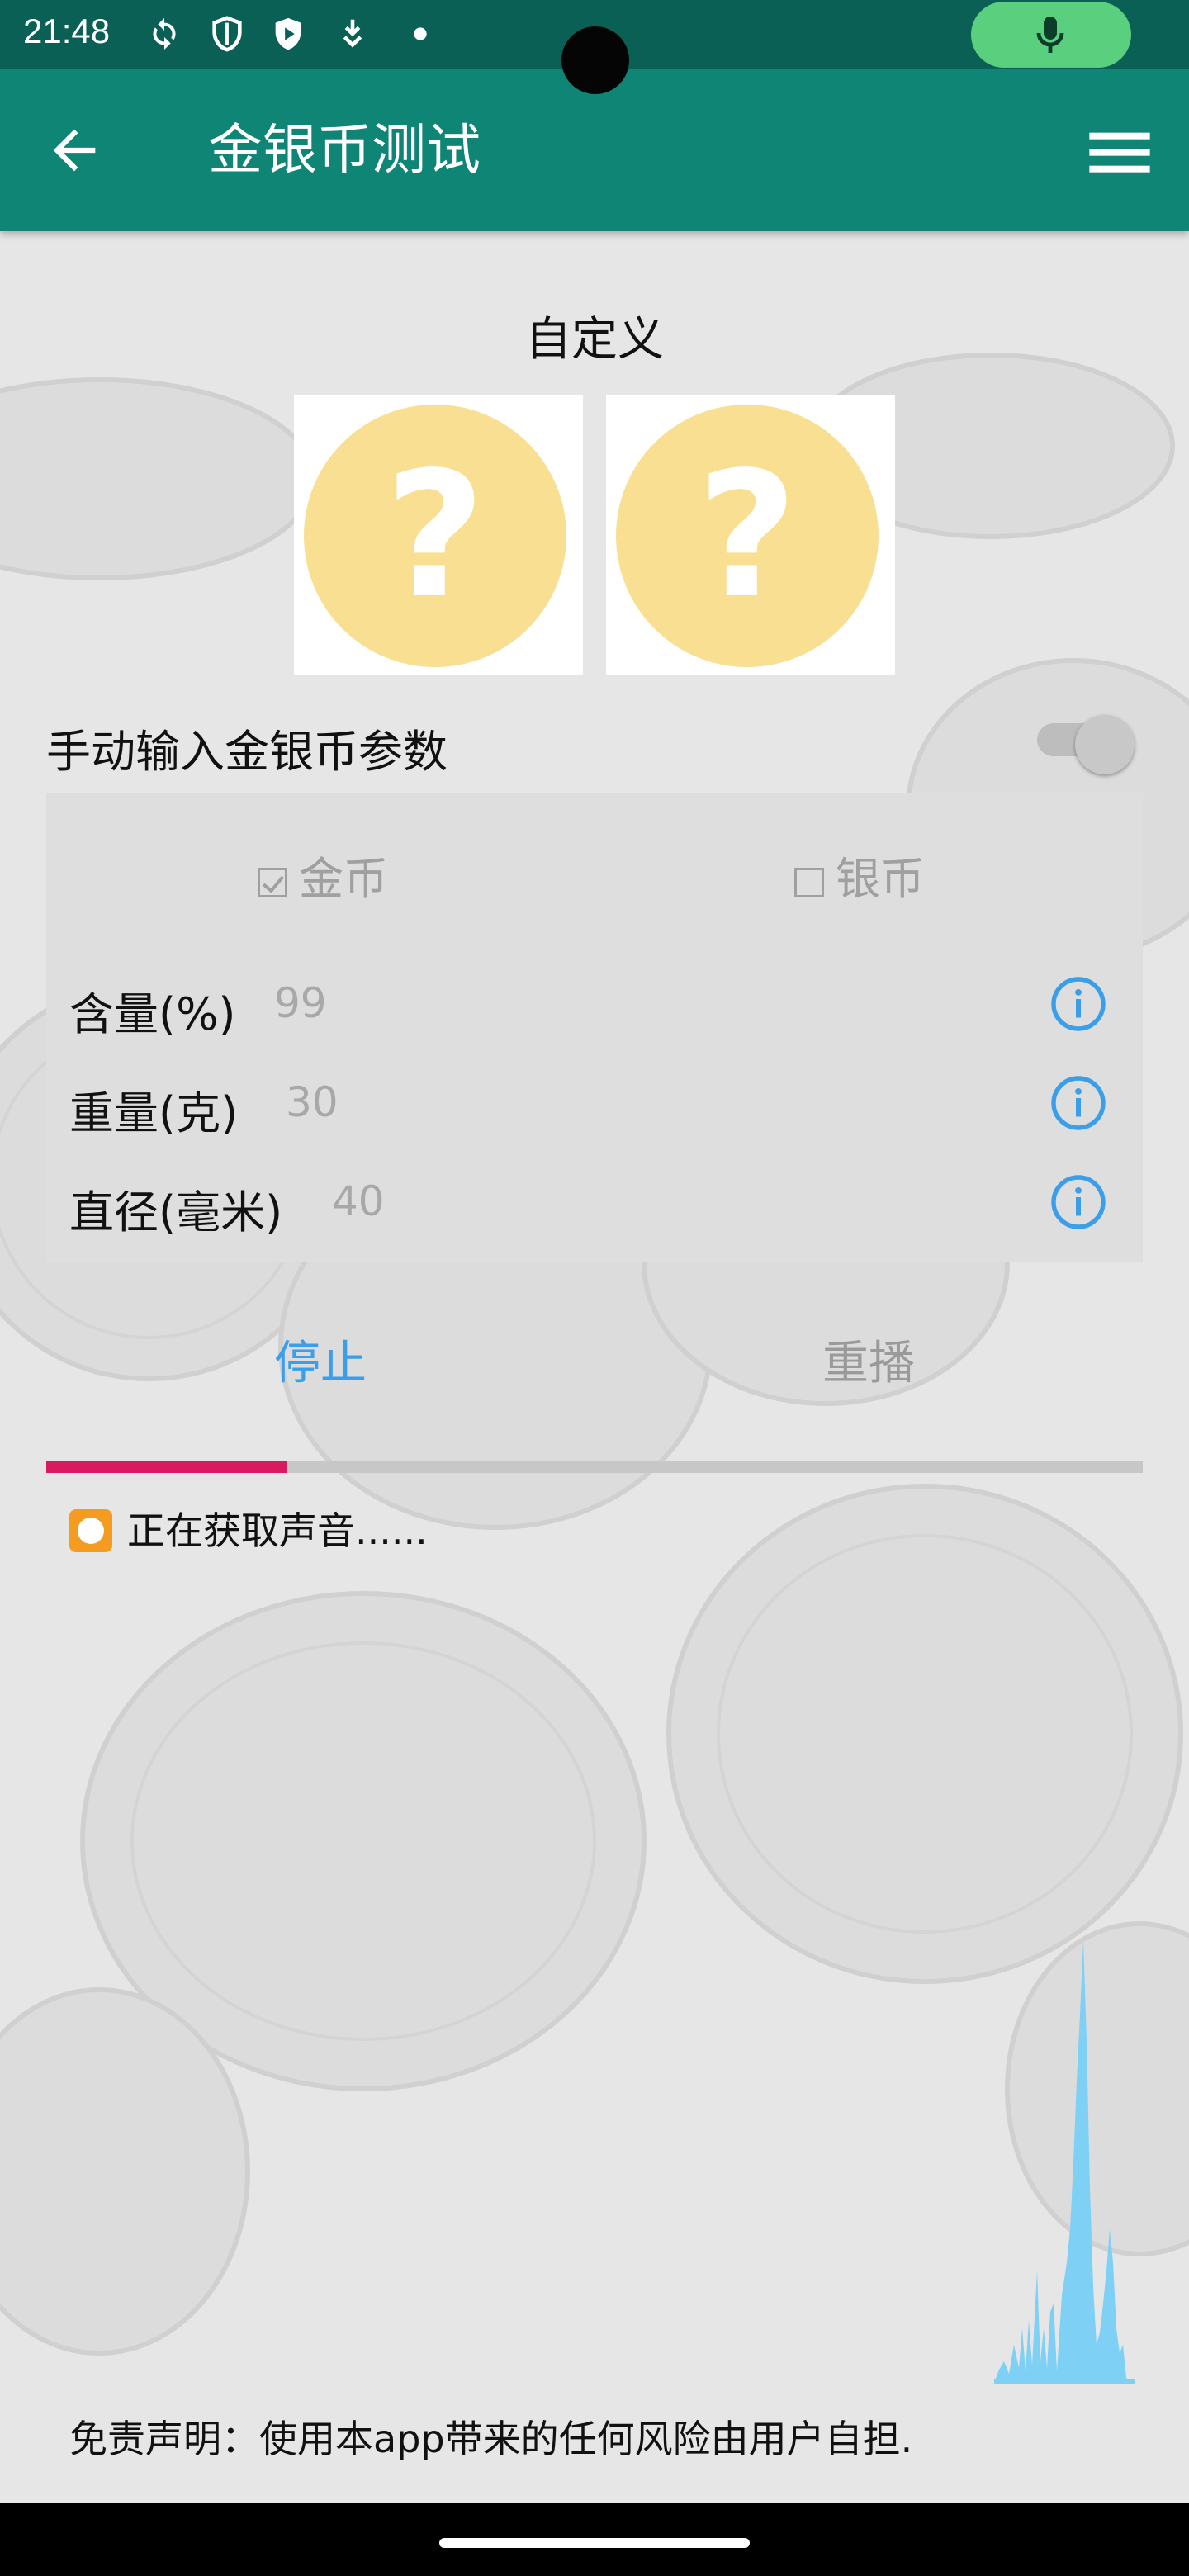  I want to click on play-shield-icon, so click(288, 33).